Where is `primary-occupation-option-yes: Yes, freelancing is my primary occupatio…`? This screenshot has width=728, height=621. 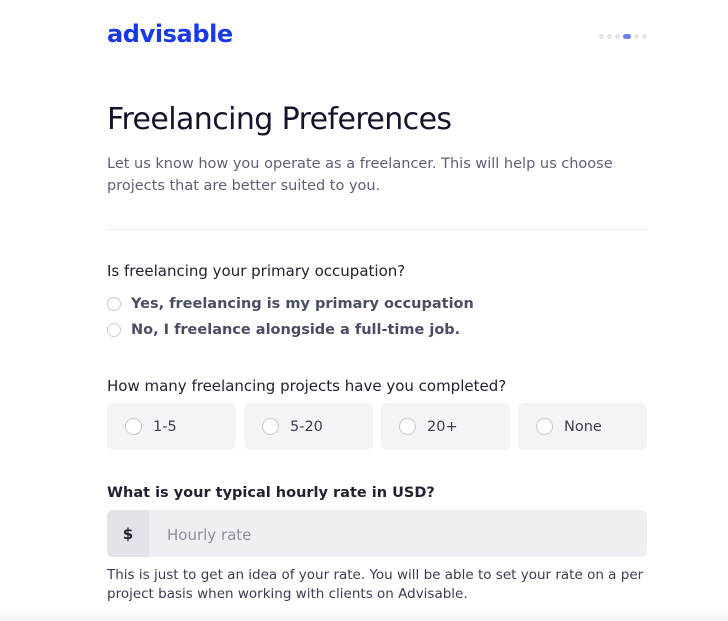
primary-occupation-option-yes: Yes, freelancing is my primary occupatio… is located at coordinates (290, 304).